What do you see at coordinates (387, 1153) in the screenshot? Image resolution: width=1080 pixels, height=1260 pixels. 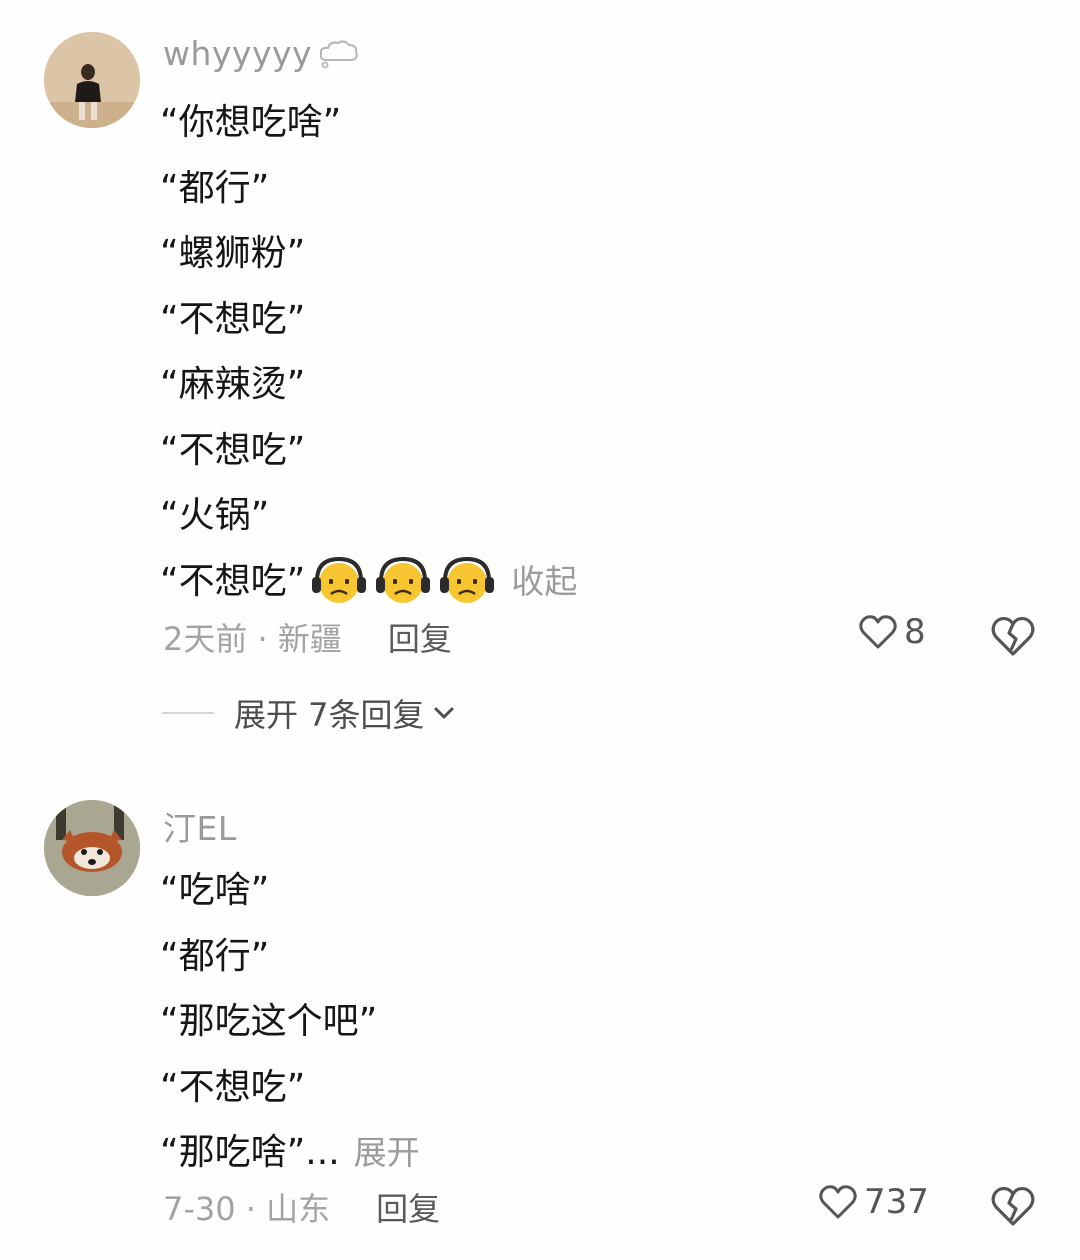 I see `expand-link: 展开` at bounding box center [387, 1153].